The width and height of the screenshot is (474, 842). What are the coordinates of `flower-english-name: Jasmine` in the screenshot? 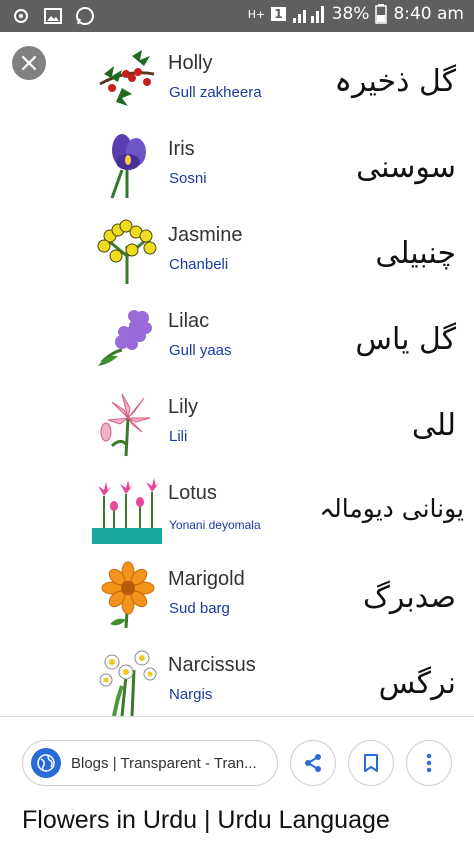 It's located at (205, 235).